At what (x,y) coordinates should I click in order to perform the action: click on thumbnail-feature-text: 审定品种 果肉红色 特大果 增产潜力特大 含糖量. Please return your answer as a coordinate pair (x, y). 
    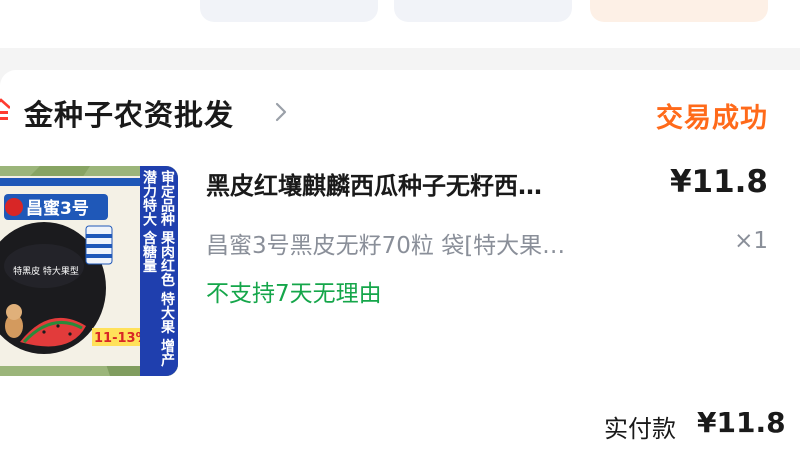
    Looking at the image, I should click on (158, 268).